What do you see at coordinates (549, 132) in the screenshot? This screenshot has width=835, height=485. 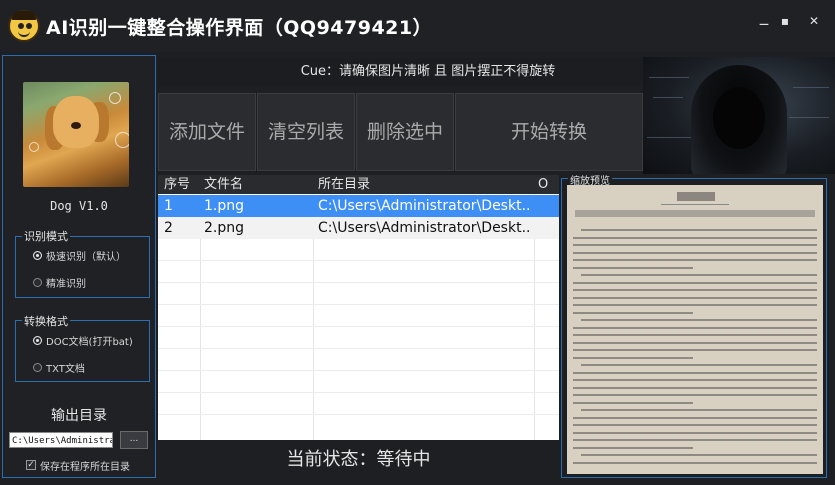 I see `start-convert-button: 开始转换` at bounding box center [549, 132].